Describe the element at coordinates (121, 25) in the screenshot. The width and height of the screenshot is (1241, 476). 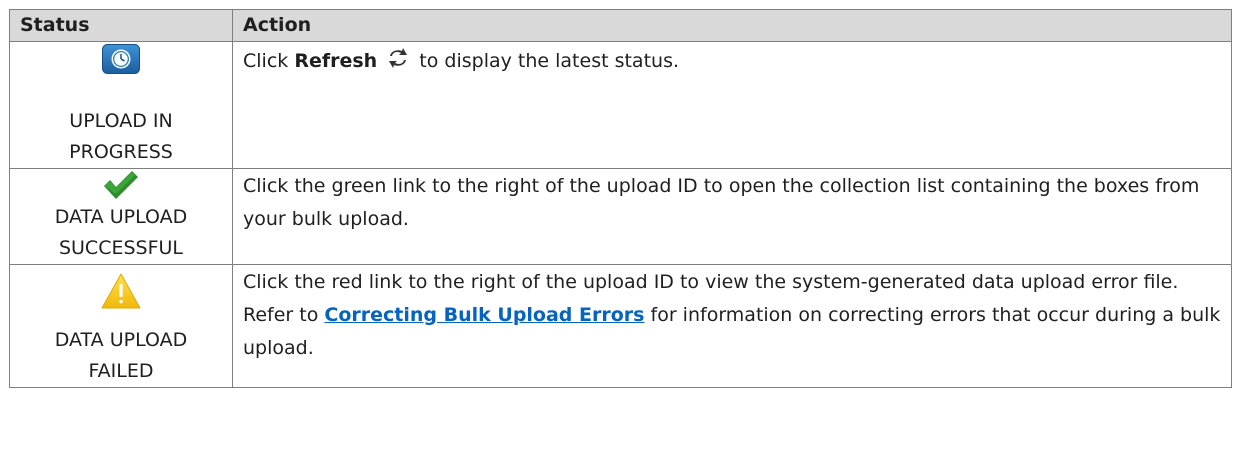
I see `header-status: Status` at that location.